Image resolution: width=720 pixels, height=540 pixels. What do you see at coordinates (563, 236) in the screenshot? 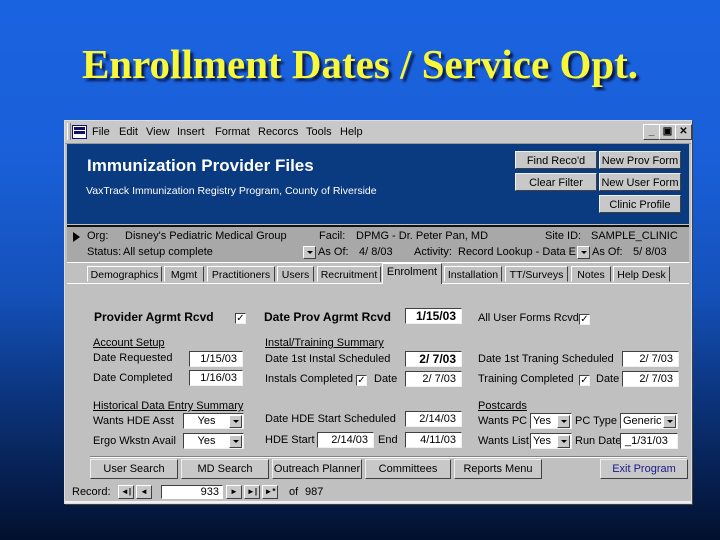
I see `site-id-label: Site ID:` at bounding box center [563, 236].